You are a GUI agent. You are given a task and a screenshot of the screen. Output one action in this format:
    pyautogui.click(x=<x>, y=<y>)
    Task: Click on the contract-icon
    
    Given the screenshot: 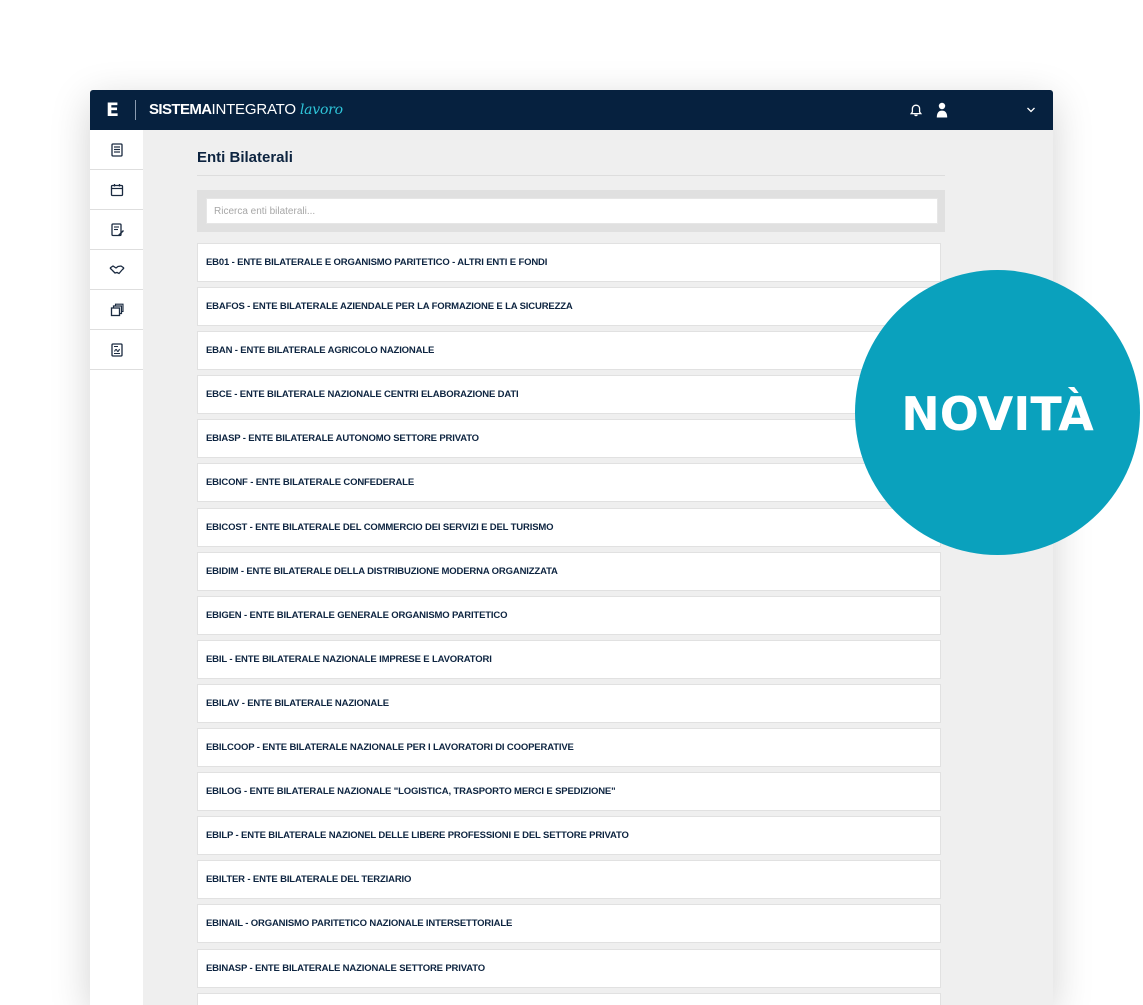 What is the action you would take?
    pyautogui.click(x=117, y=349)
    